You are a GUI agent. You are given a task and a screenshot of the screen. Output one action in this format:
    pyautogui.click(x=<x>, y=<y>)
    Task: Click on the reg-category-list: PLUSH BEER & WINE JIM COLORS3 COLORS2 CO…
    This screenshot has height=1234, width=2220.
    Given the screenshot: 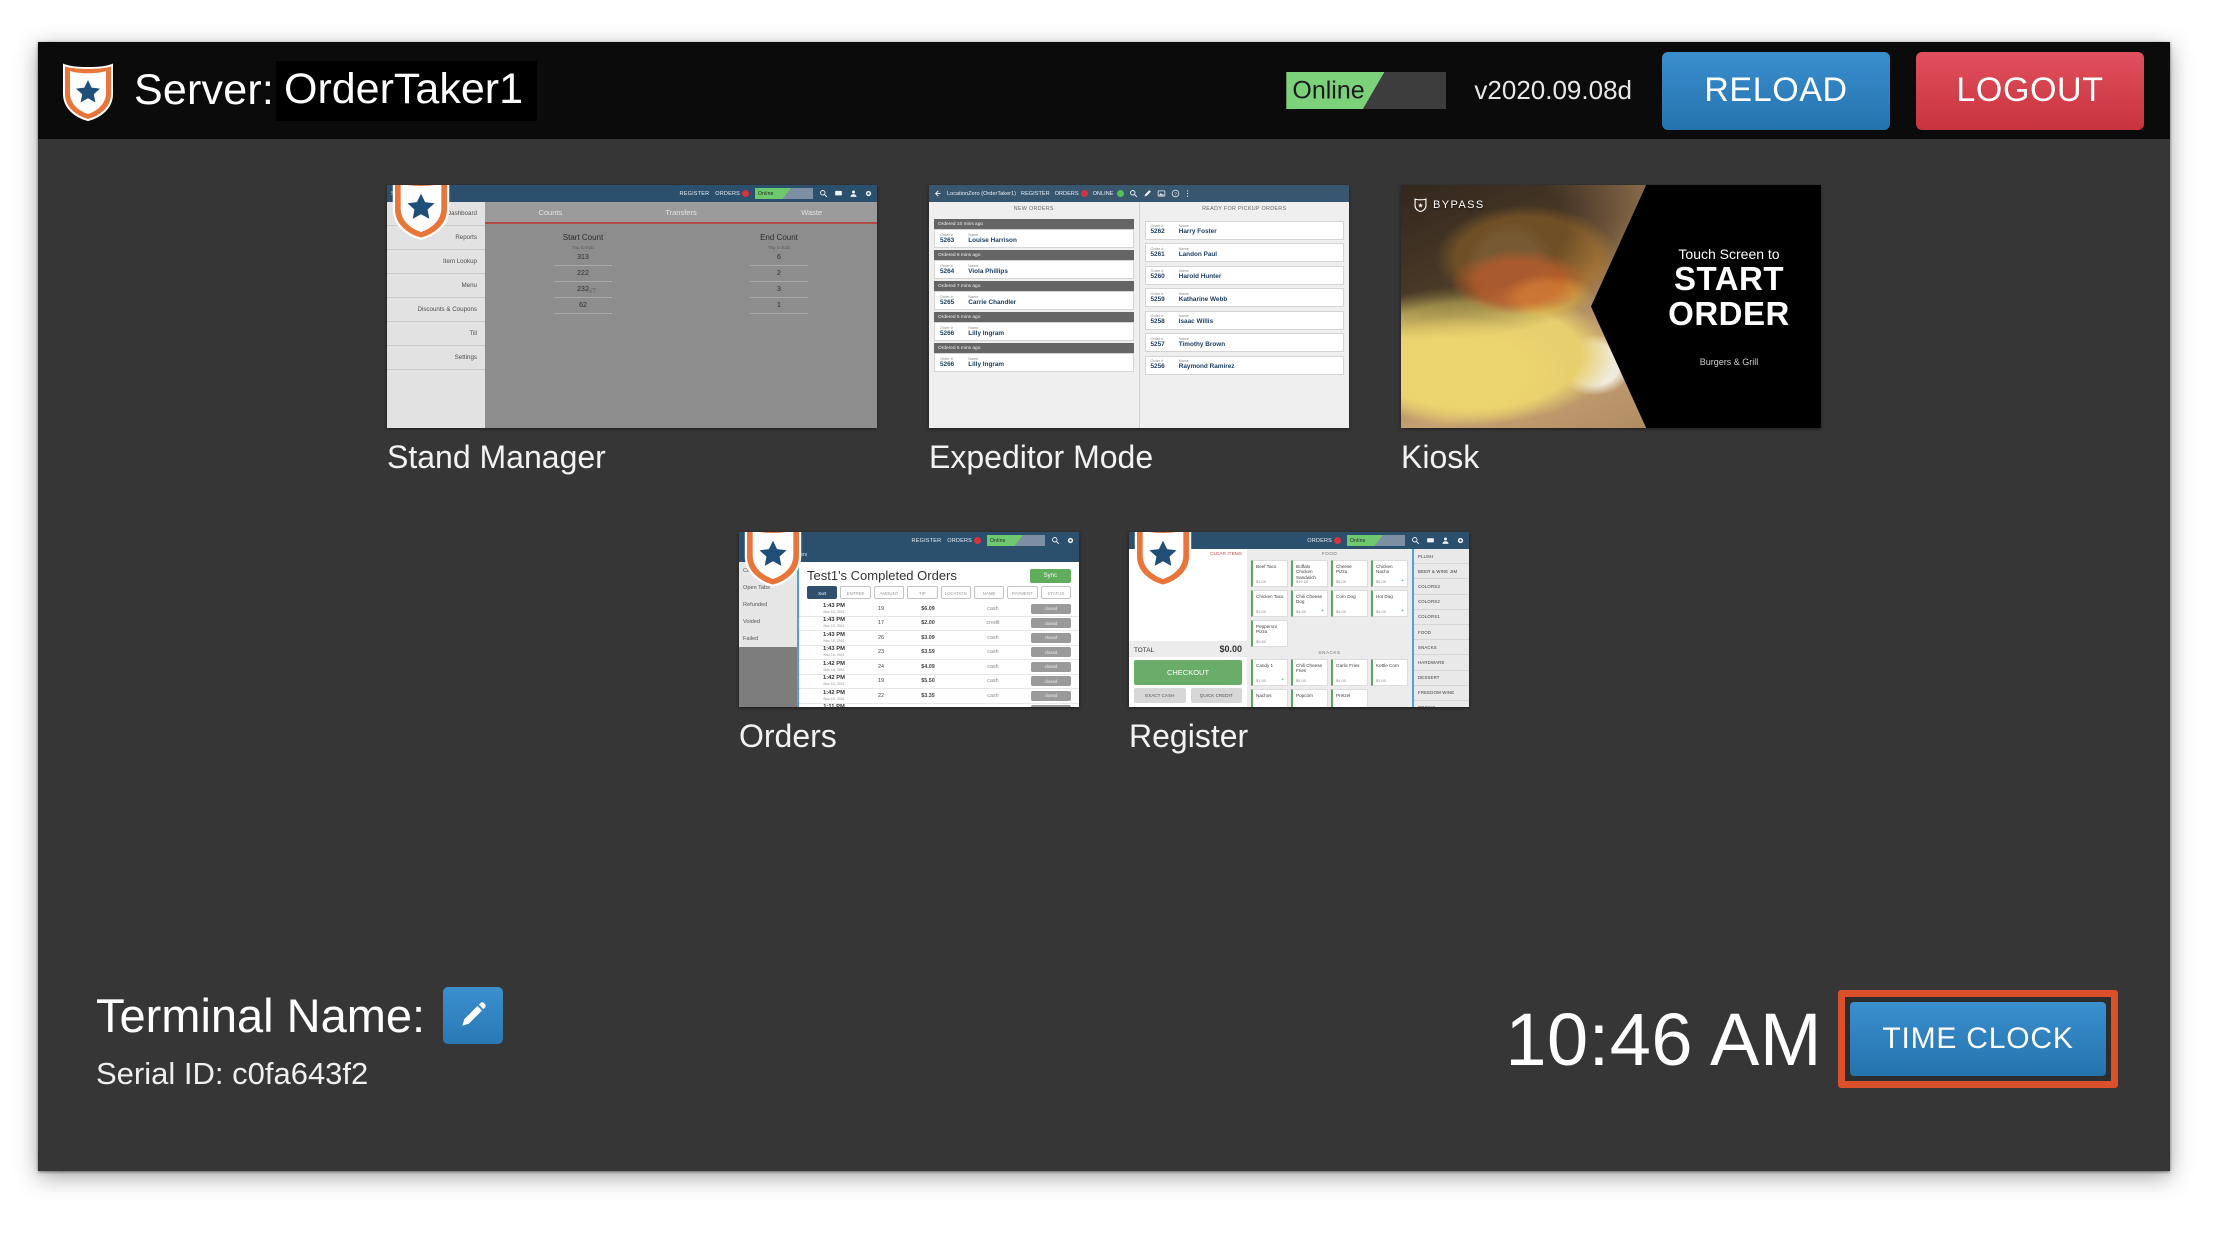 What is the action you would take?
    pyautogui.click(x=1440, y=628)
    